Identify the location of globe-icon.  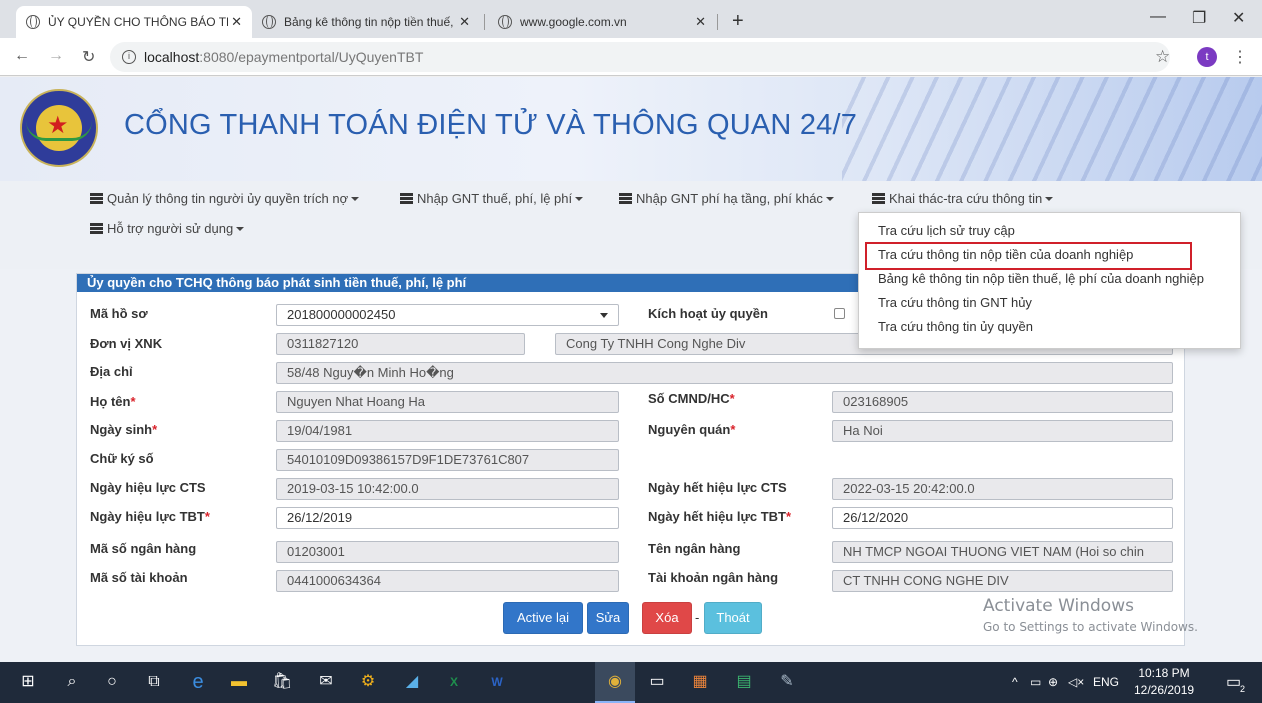
(505, 22).